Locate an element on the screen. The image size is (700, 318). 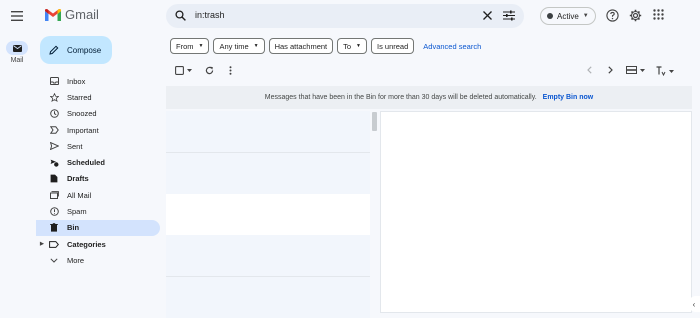
status-selector: Active ▼ is located at coordinates (568, 16).